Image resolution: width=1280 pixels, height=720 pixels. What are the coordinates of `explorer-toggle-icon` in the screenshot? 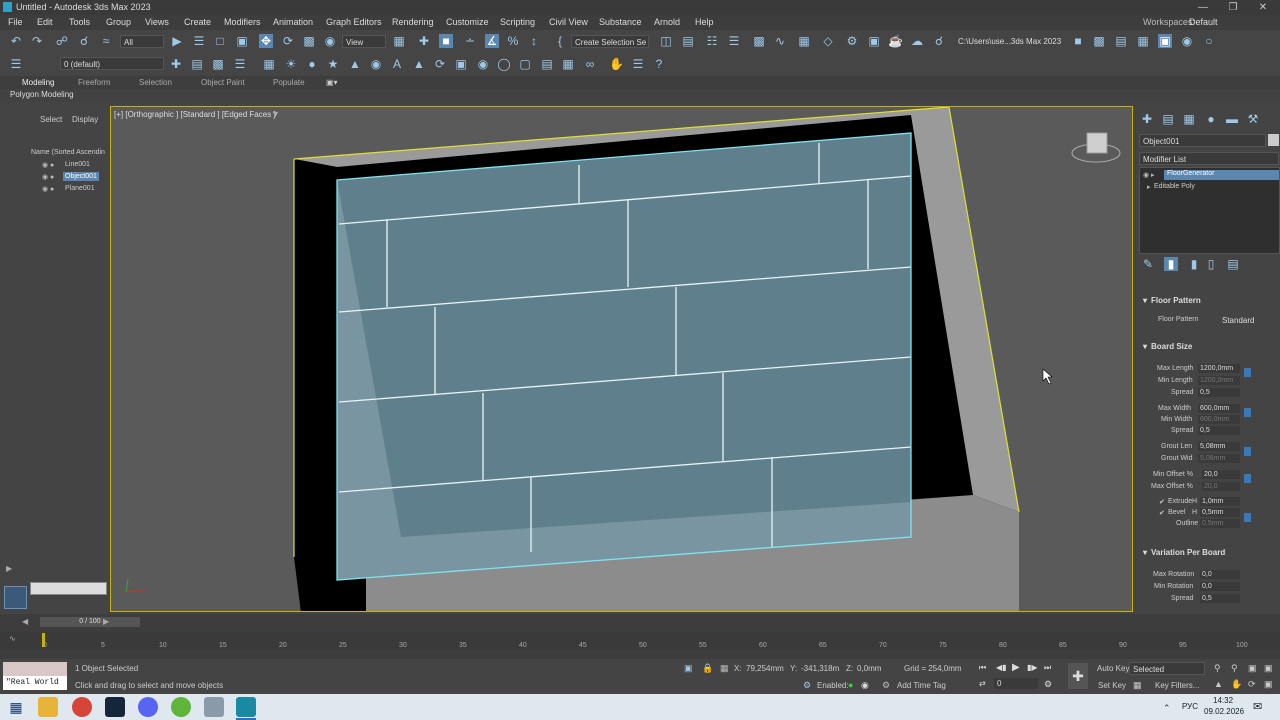 It's located at (15, 597).